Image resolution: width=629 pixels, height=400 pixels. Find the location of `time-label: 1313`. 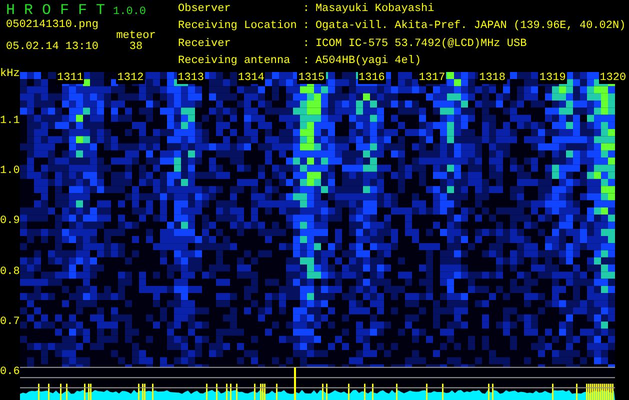

time-label: 1313 is located at coordinates (190, 78).